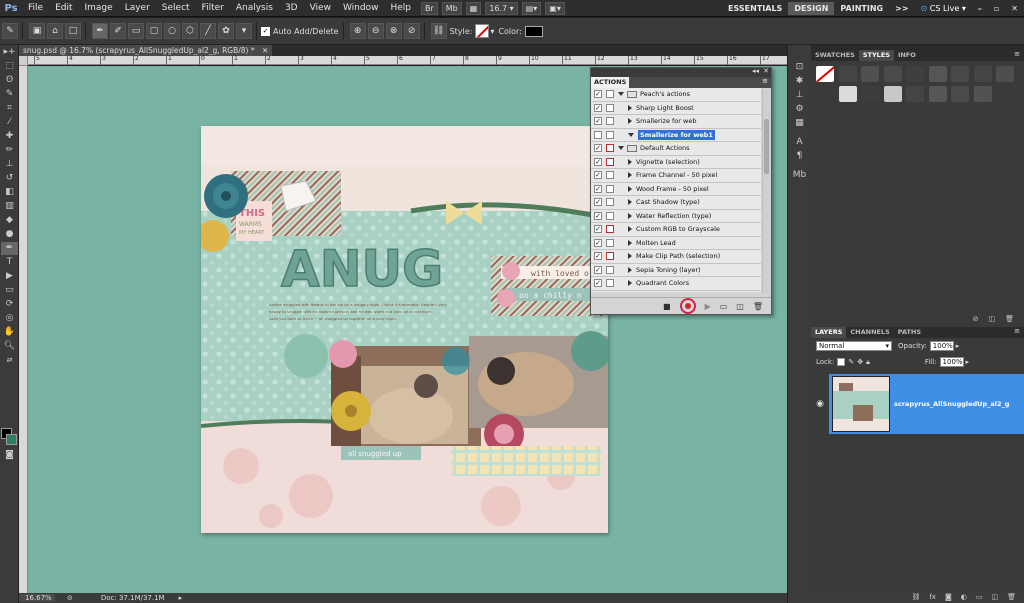 Image resolution: width=1024 pixels, height=603 pixels. Describe the element at coordinates (941, 346) in the screenshot. I see `opacity-input: 100%` at that location.